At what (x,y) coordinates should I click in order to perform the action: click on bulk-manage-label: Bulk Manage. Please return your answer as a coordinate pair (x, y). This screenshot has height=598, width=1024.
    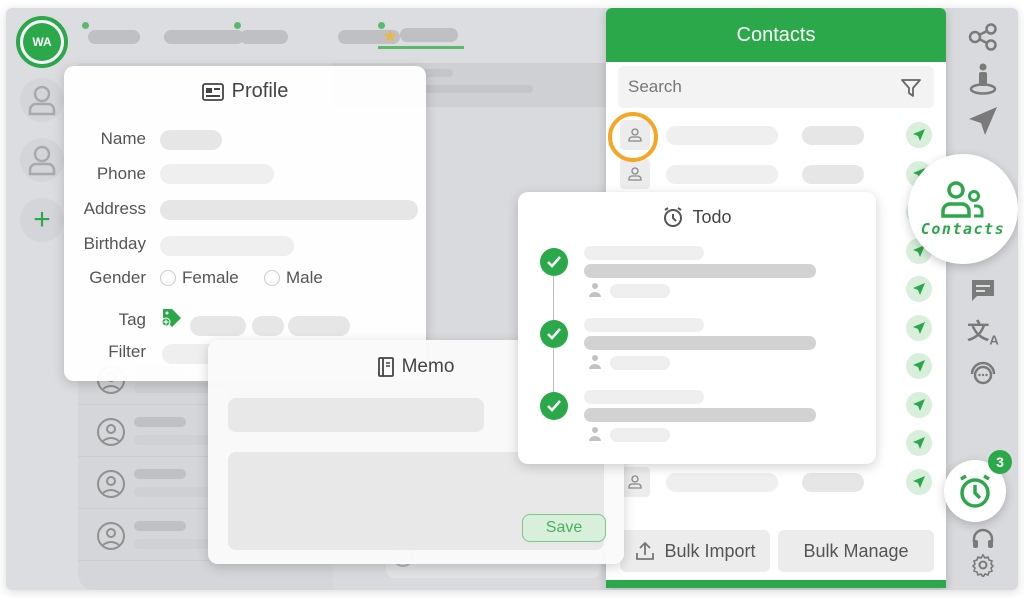
    Looking at the image, I should click on (856, 550).